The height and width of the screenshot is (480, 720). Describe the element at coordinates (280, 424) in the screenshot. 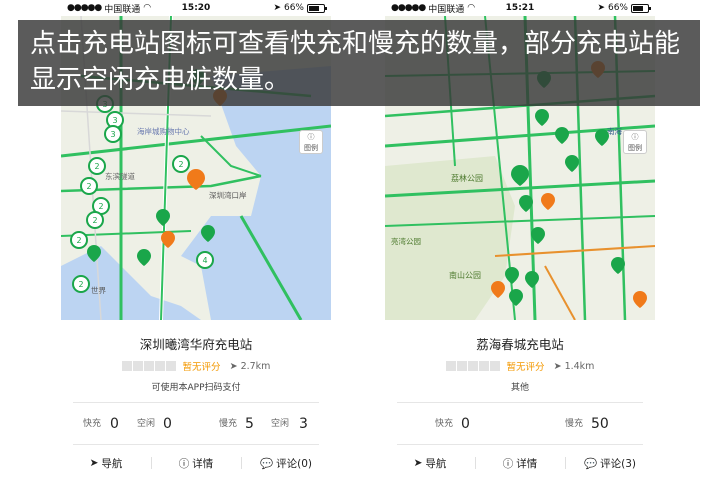

I see `slow-free-label: 空闲` at that location.